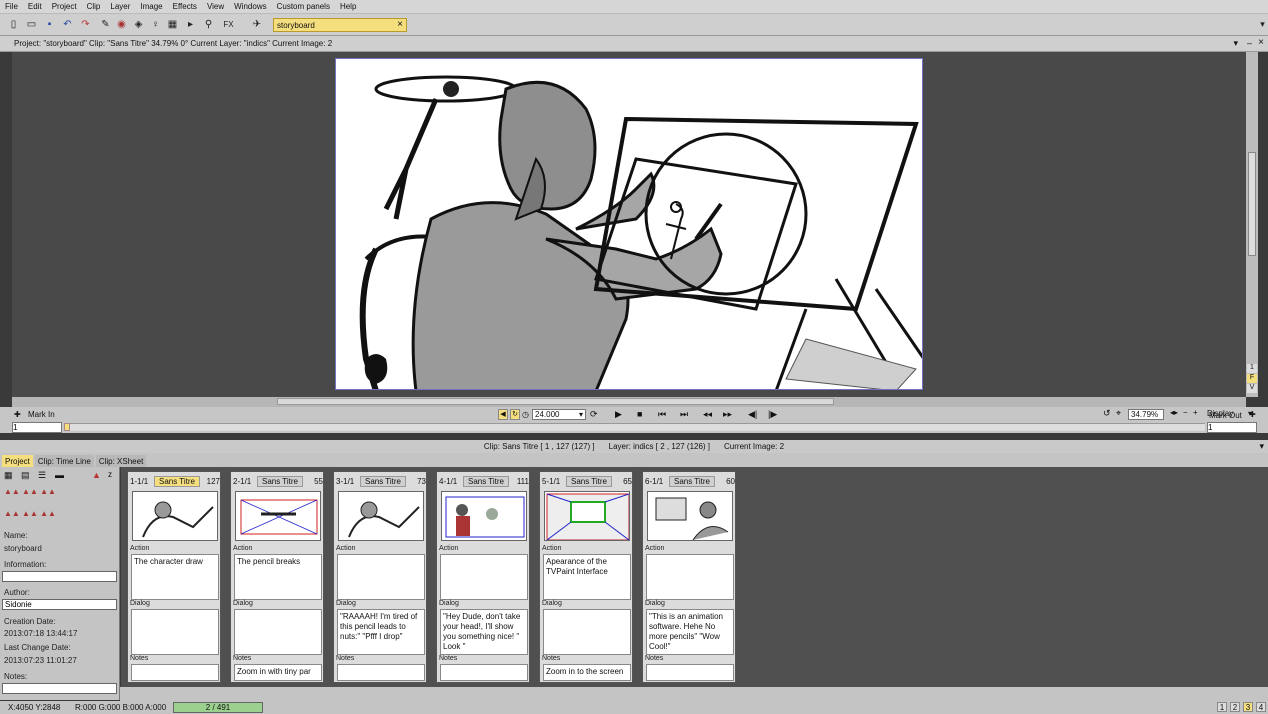 This screenshot has width=1268, height=714. I want to click on open-folder-icon: ▭, so click(31, 24).